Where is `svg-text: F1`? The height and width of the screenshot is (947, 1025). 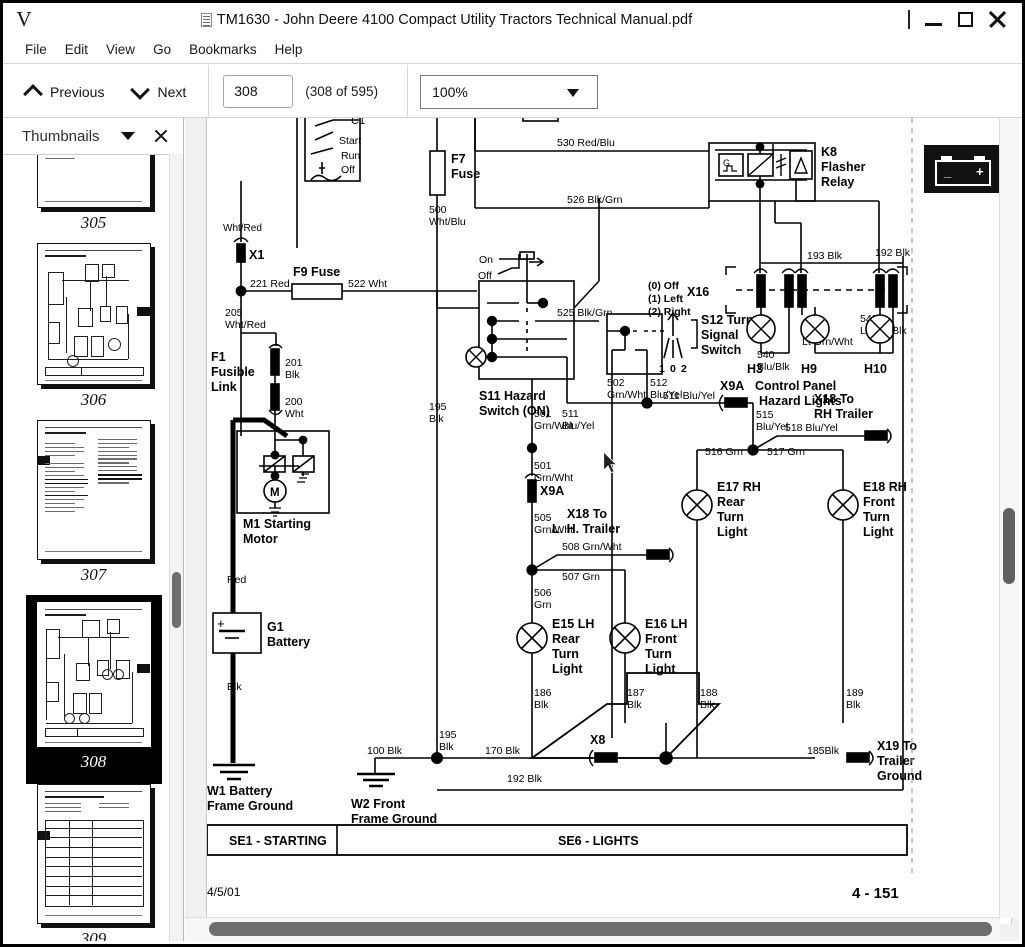
svg-text: F1 is located at coordinates (218, 357).